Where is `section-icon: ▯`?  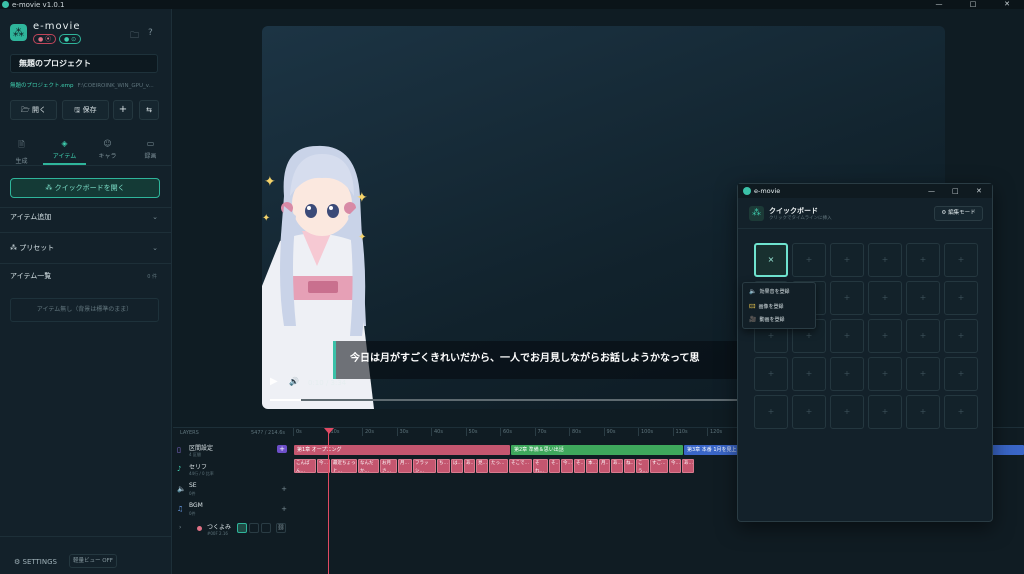
section-icon: ▯ is located at coordinates (179, 450).